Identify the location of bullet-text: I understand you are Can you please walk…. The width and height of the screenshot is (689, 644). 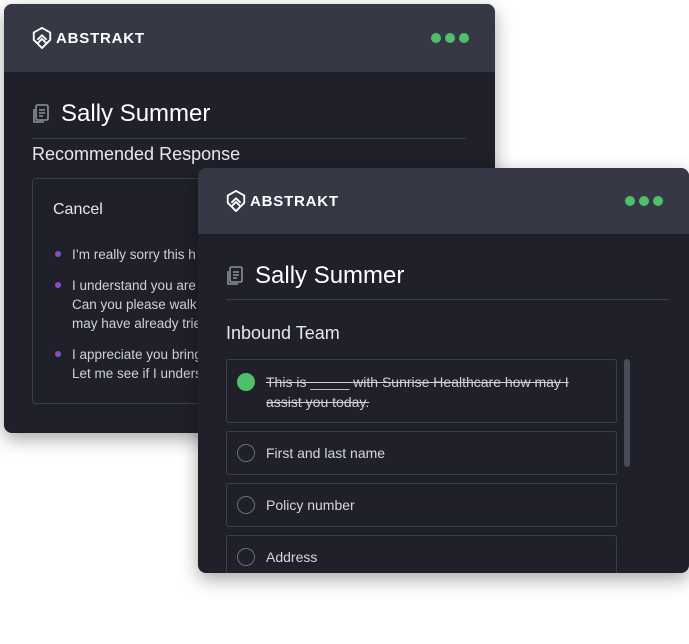
(137, 304).